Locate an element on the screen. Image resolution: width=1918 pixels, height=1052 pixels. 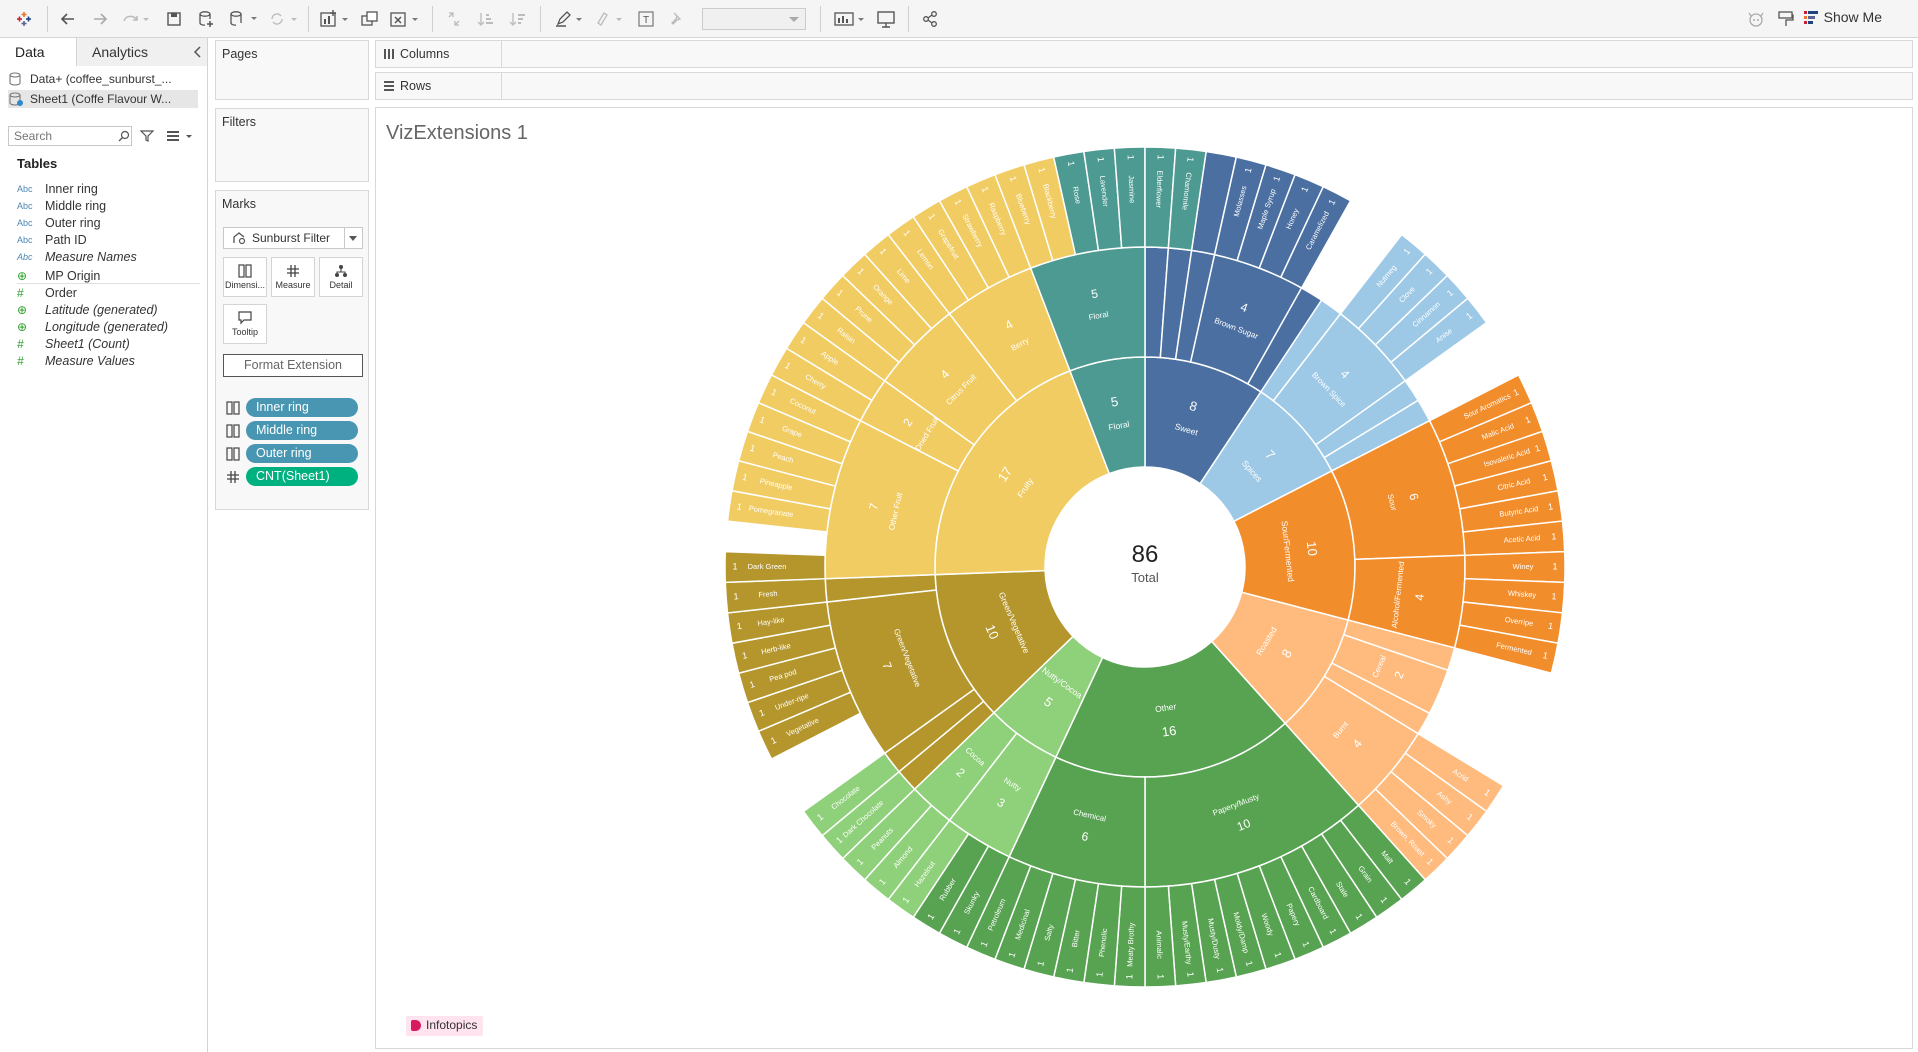
pause-updates-icon is located at coordinates (243, 19).